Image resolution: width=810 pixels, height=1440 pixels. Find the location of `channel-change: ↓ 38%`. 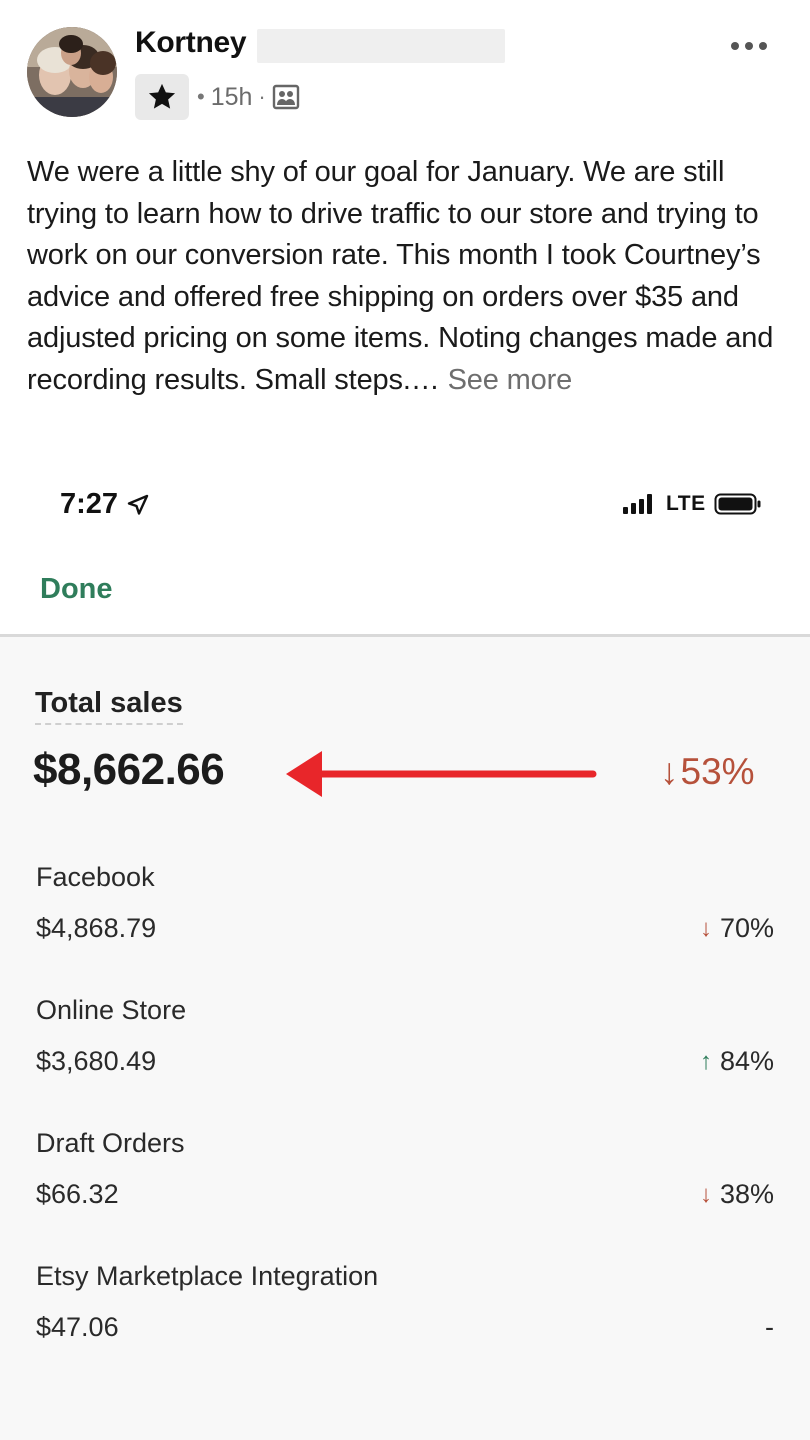

channel-change: ↓ 38% is located at coordinates (736, 1194).